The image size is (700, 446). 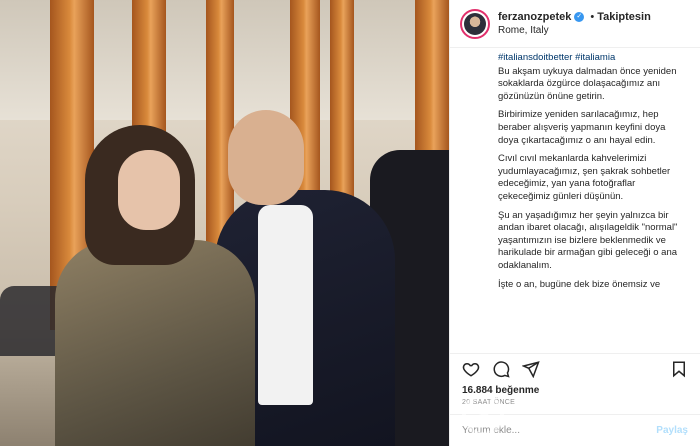 I want to click on header-row: ferzanozpetek ✓ • Takiptesin, so click(x=574, y=17).